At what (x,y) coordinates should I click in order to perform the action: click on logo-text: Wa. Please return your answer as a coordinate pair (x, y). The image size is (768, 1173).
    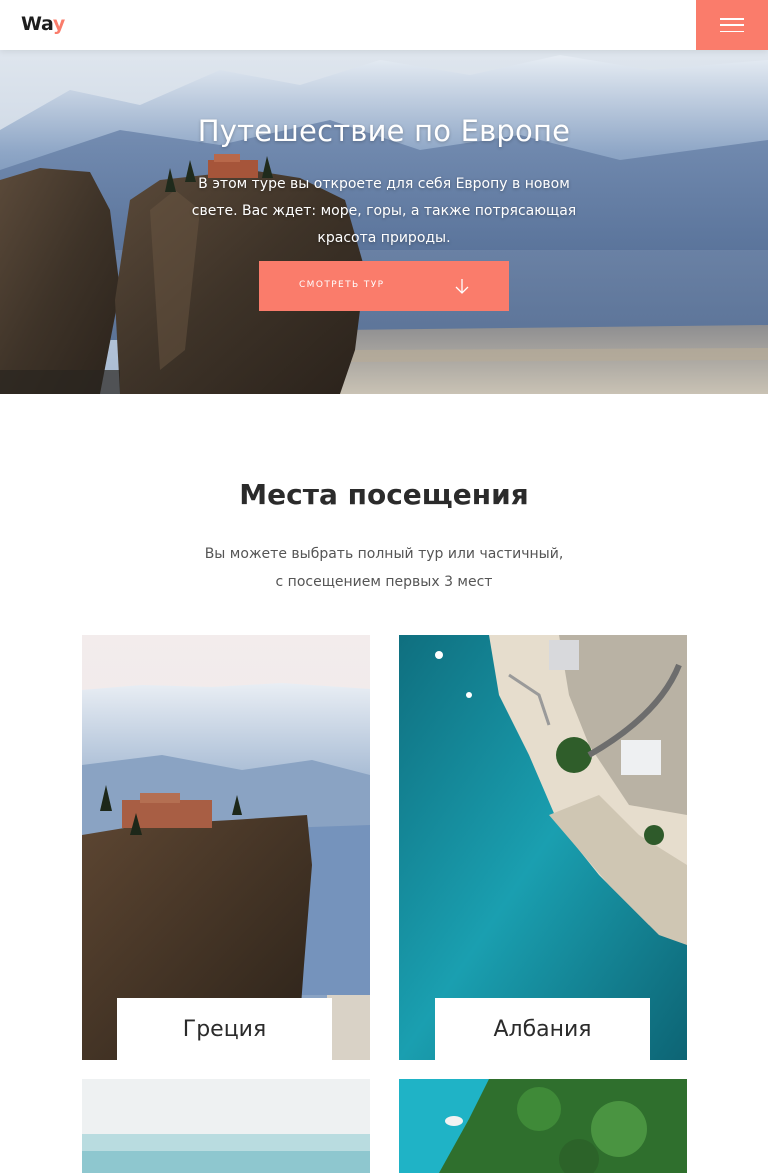
    Looking at the image, I should click on (37, 24).